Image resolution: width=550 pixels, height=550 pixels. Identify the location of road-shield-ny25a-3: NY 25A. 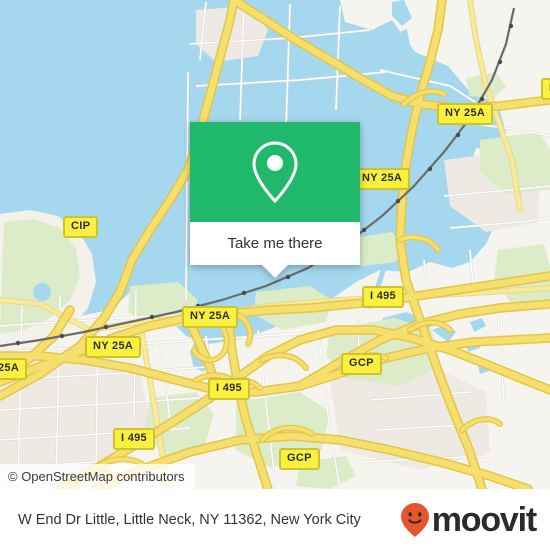
(210, 317).